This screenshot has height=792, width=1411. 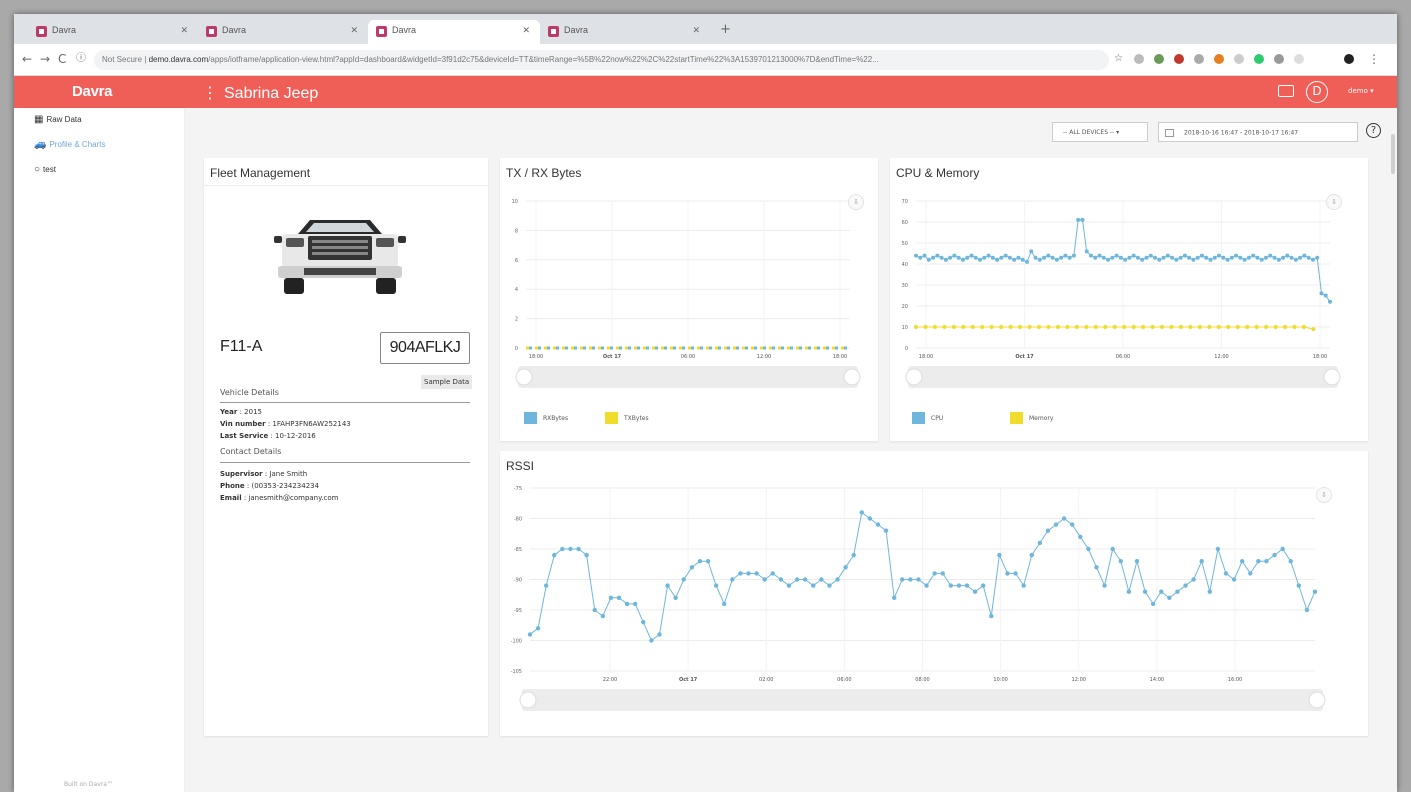 What do you see at coordinates (27, 59) in the screenshot?
I see `back-icon: ←` at bounding box center [27, 59].